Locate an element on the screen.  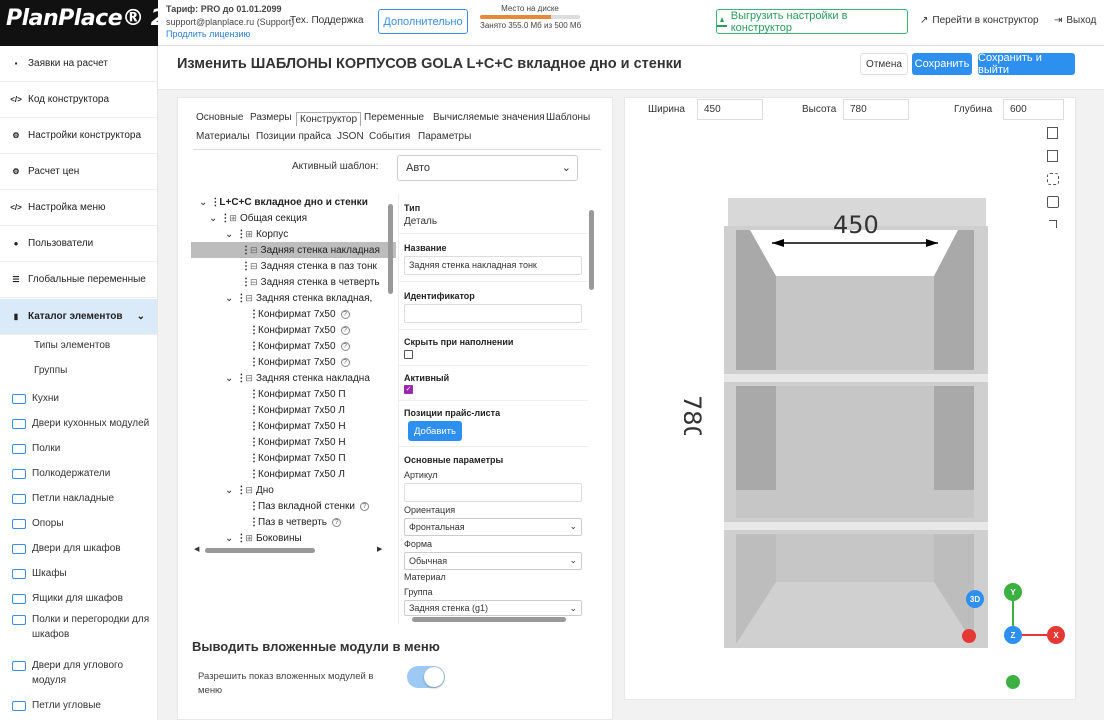
tree-node: ⌄ ⋮ ⊟ Задняя стенка вкладная, is located at coordinates (293, 298).